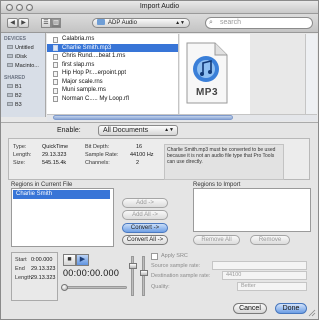 The height and width of the screenshot is (320, 320). I want to click on back-button: ◀, so click(12, 23).